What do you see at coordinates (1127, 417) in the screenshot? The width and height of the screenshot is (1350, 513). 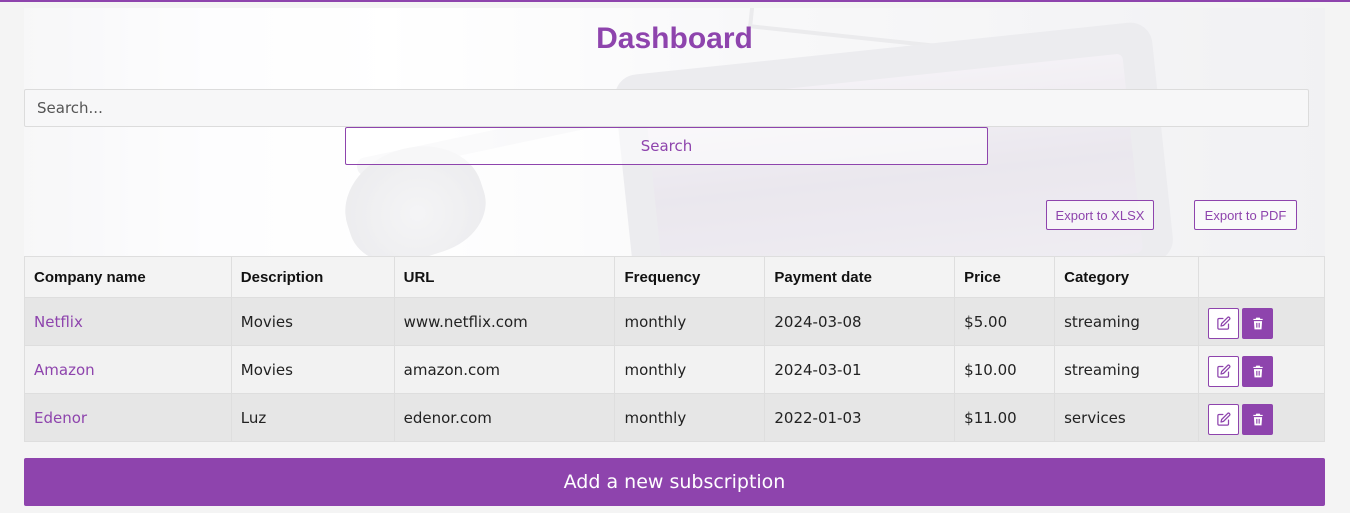 I see `category-cell: services` at bounding box center [1127, 417].